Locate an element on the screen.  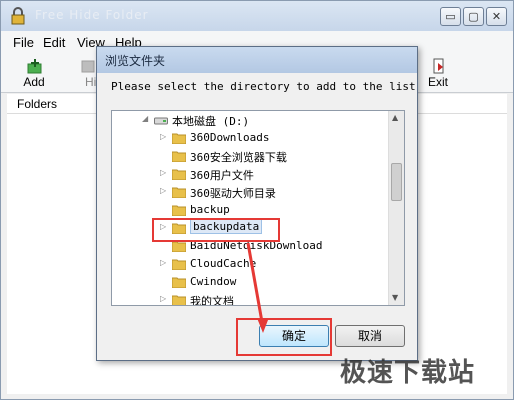
add-folder-icon is located at coordinates (34, 66).